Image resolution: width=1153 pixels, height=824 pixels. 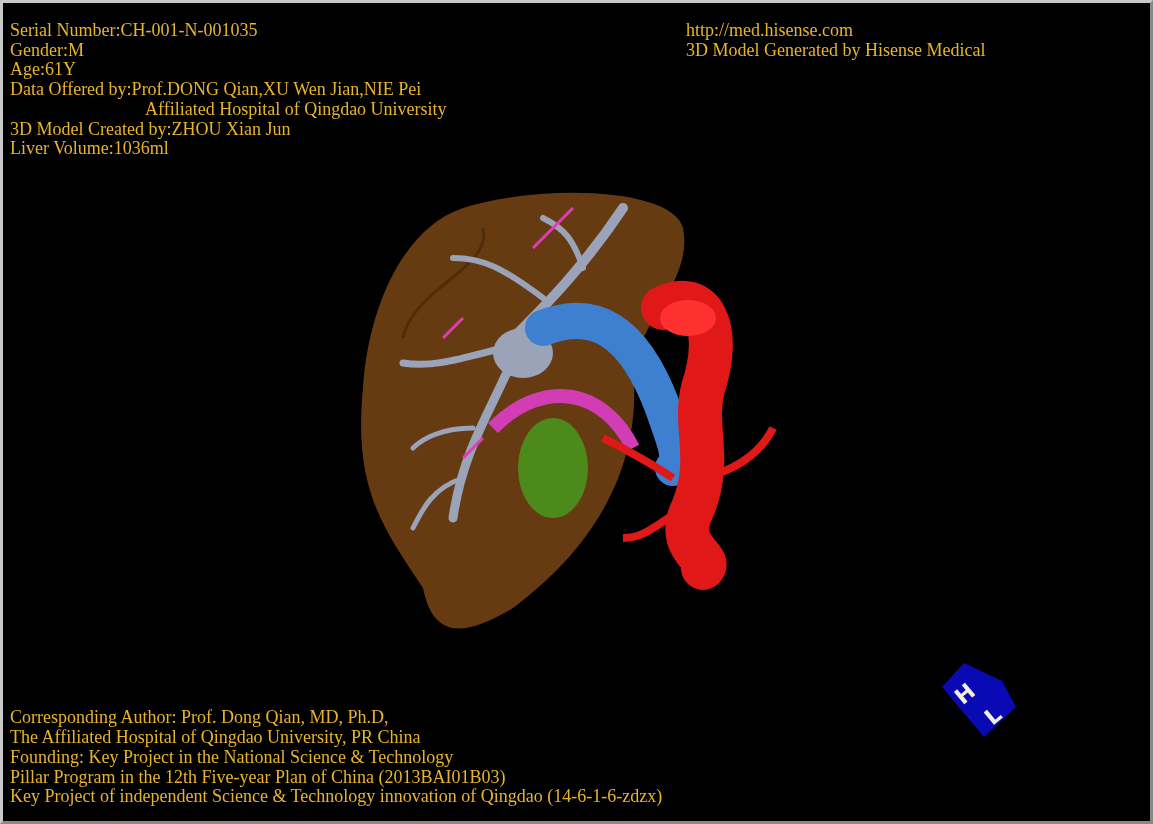 What do you see at coordinates (199, 718) in the screenshot?
I see `info-text: Corresponding Author: Prof. Dong Qian, MD, Ph.D,` at bounding box center [199, 718].